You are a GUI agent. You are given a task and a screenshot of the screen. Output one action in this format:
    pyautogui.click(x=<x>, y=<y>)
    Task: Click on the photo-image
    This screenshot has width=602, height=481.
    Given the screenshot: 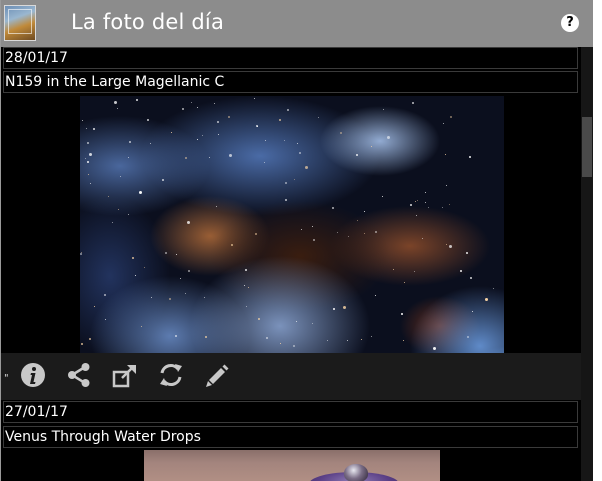 What is the action you would take?
    pyautogui.click(x=292, y=465)
    